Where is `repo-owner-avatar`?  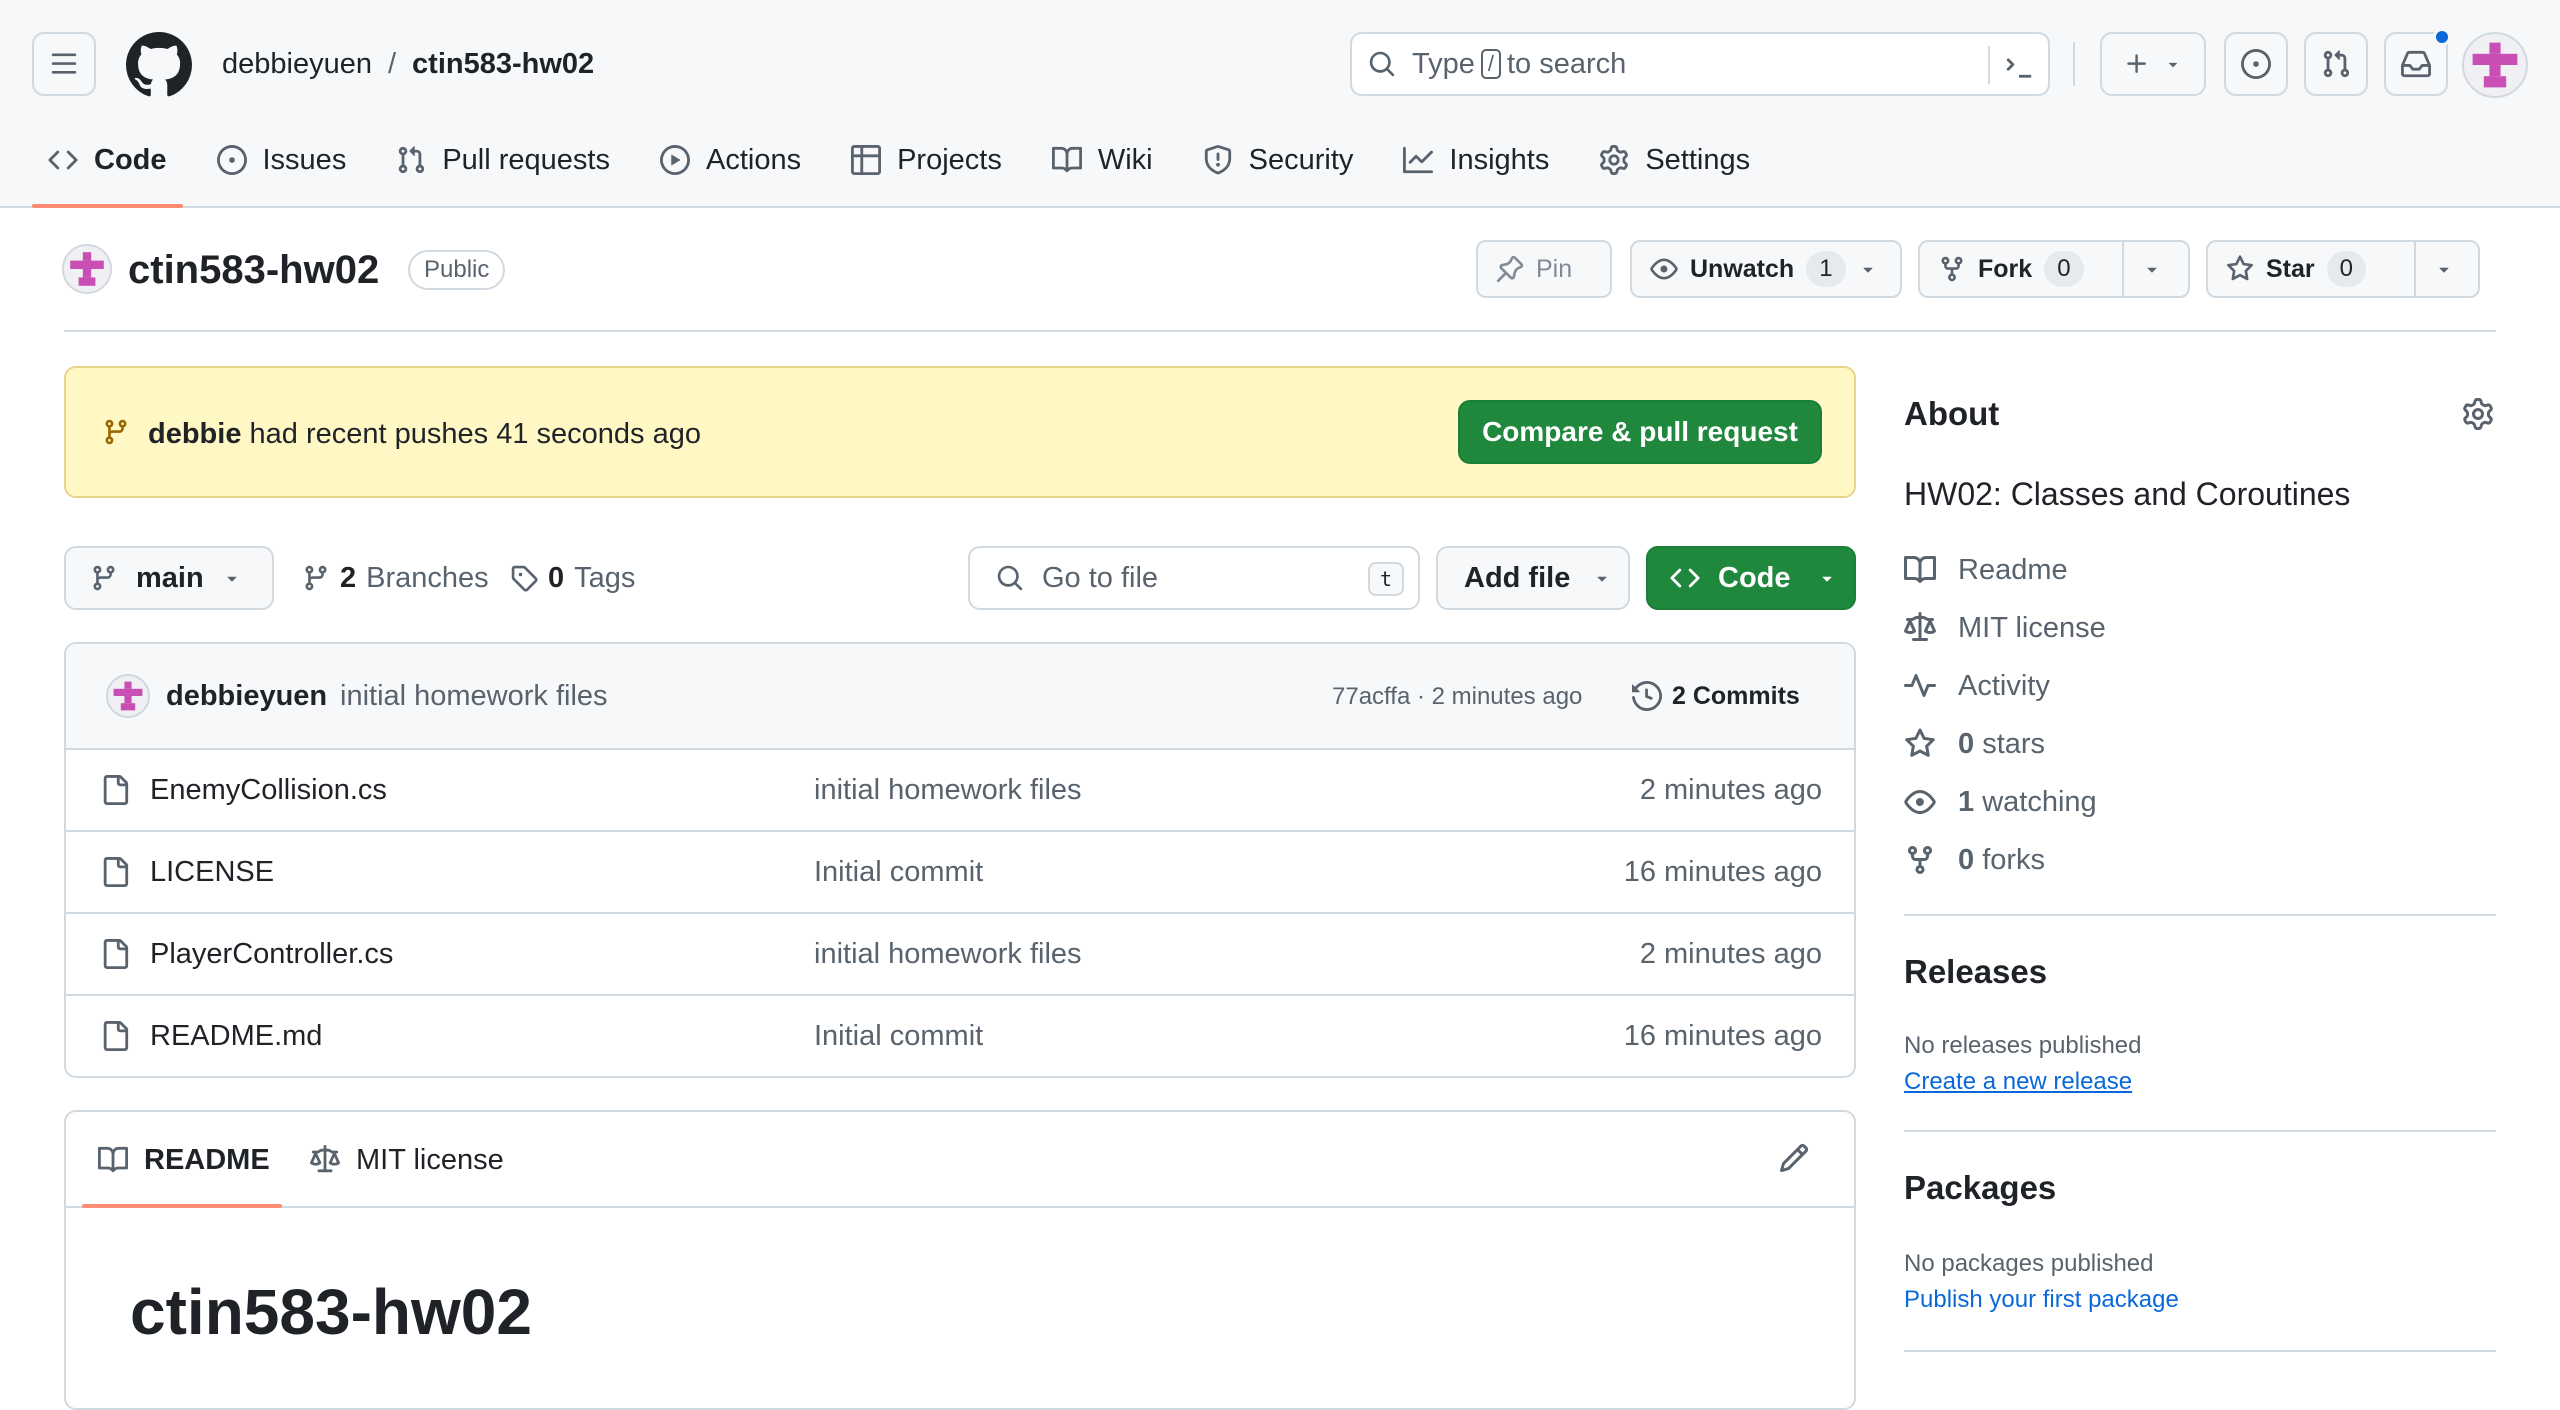 repo-owner-avatar is located at coordinates (87, 269).